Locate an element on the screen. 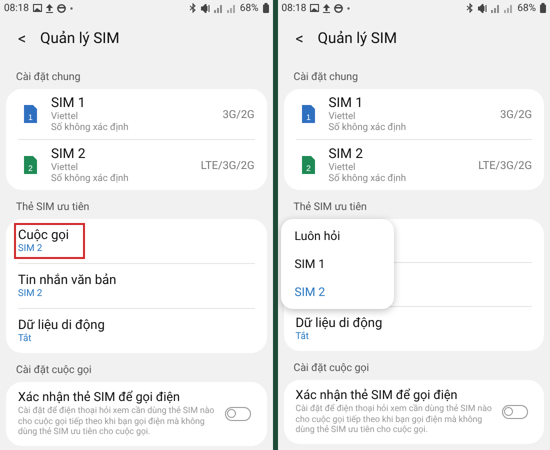 The width and height of the screenshot is (550, 450). menu-option: SIM 1 is located at coordinates (337, 264).